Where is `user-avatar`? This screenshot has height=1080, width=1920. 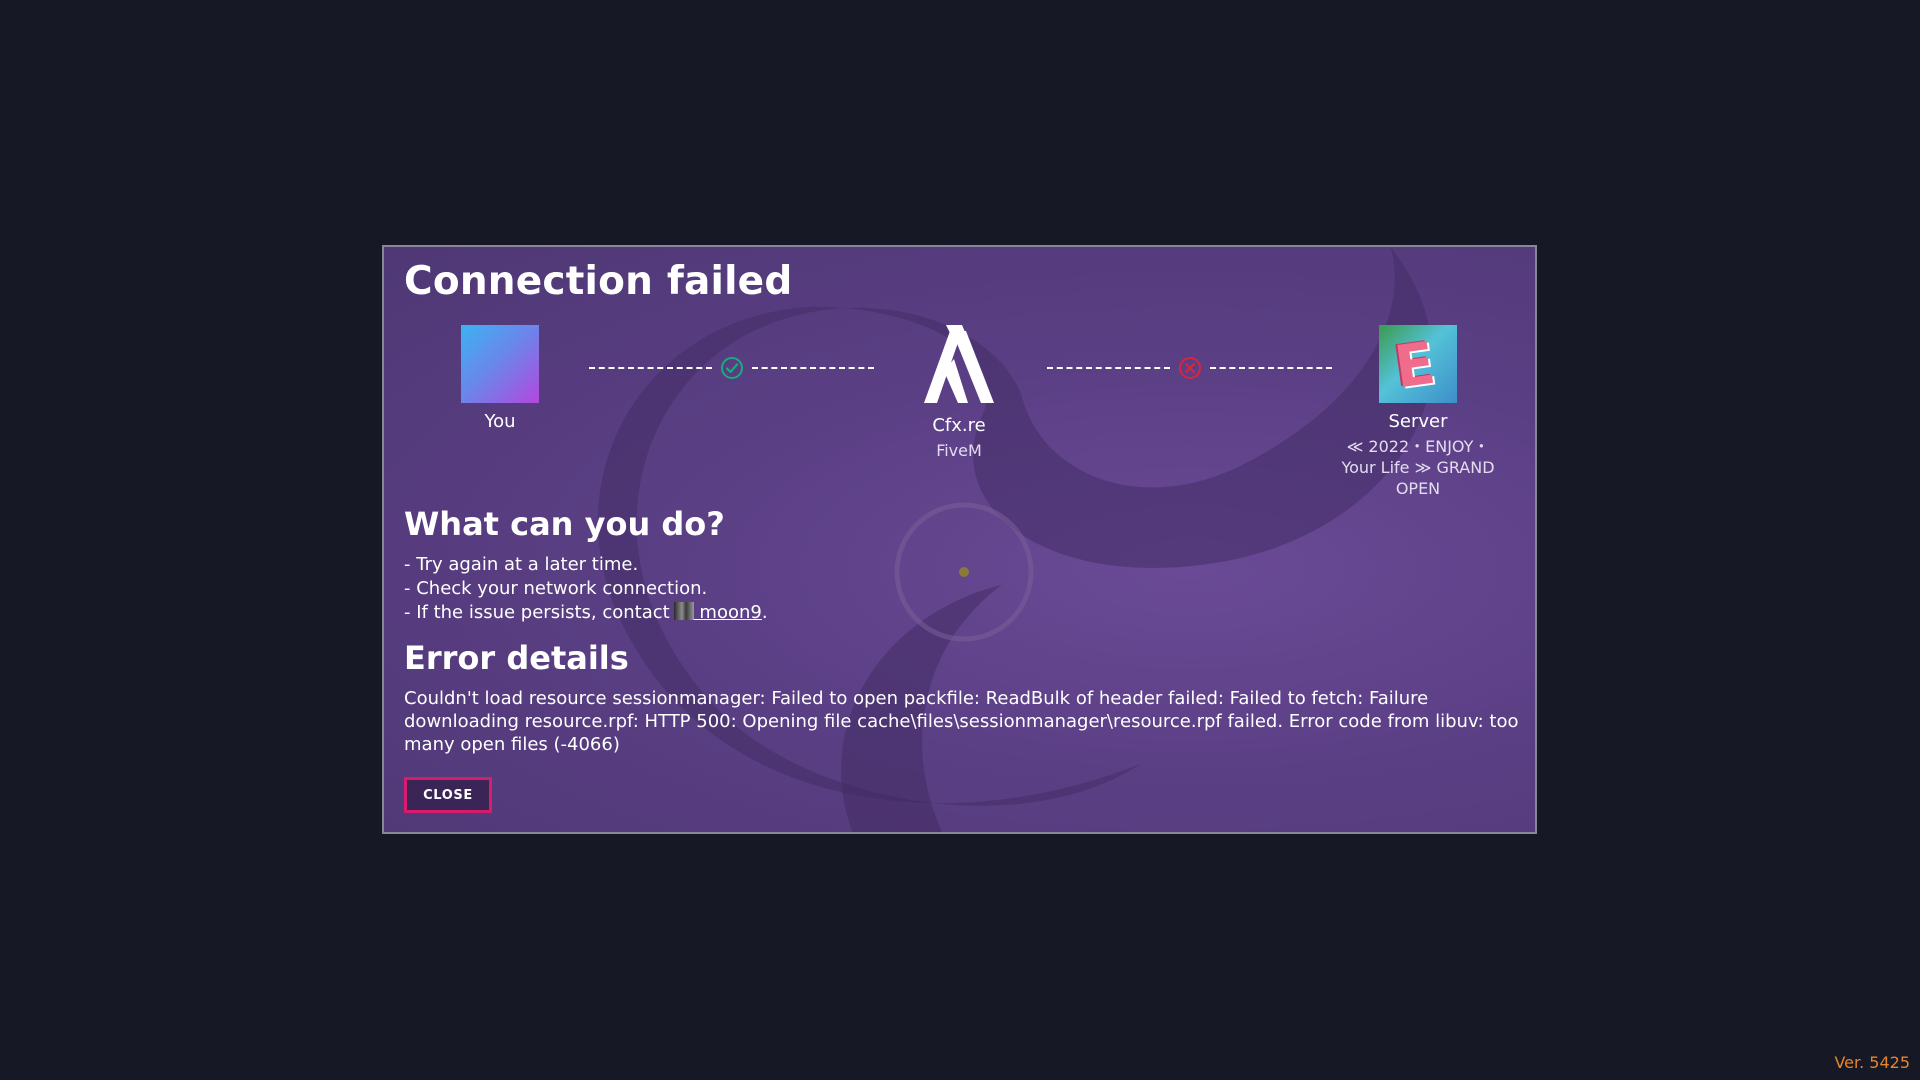
user-avatar is located at coordinates (500, 364).